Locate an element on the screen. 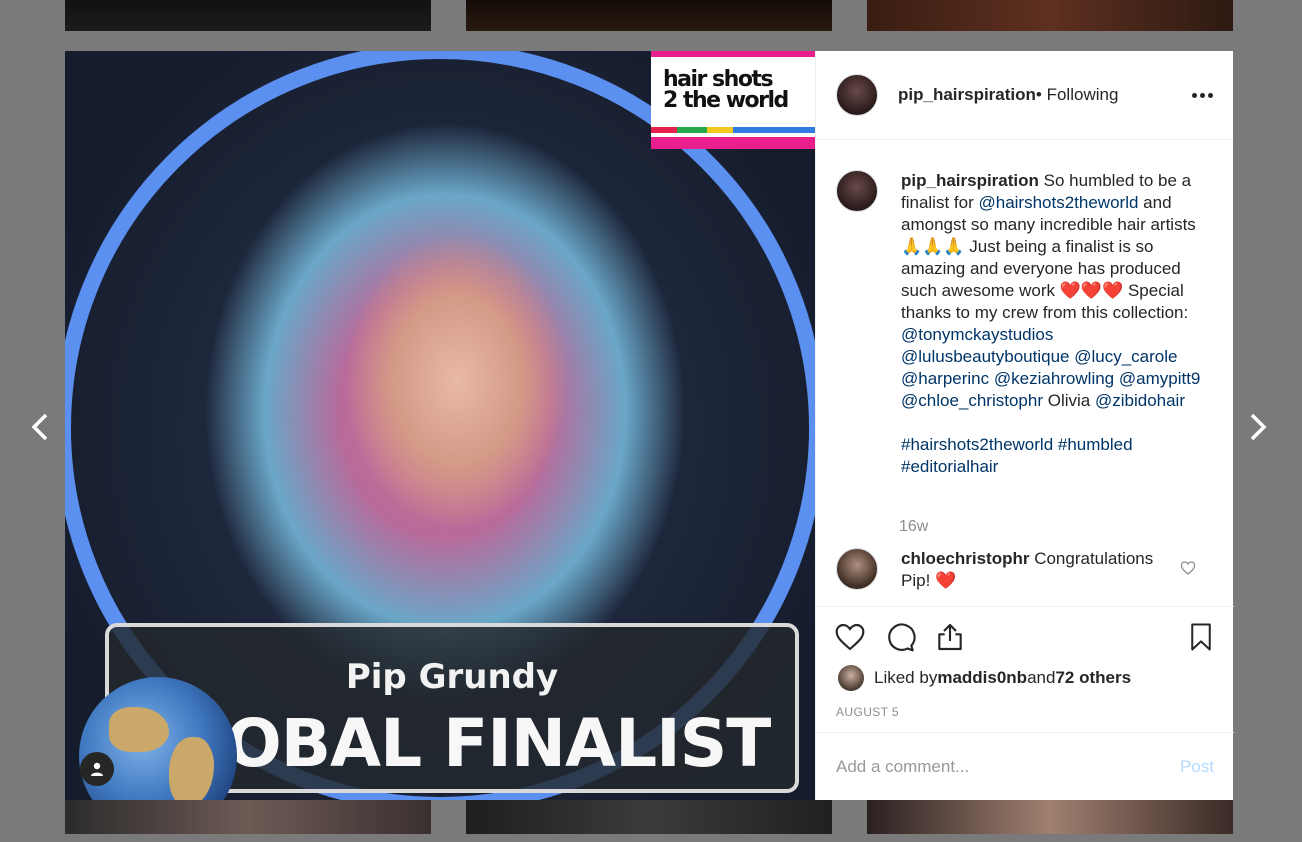 The height and width of the screenshot is (842, 1302). like-heart-icon is located at coordinates (850, 639).